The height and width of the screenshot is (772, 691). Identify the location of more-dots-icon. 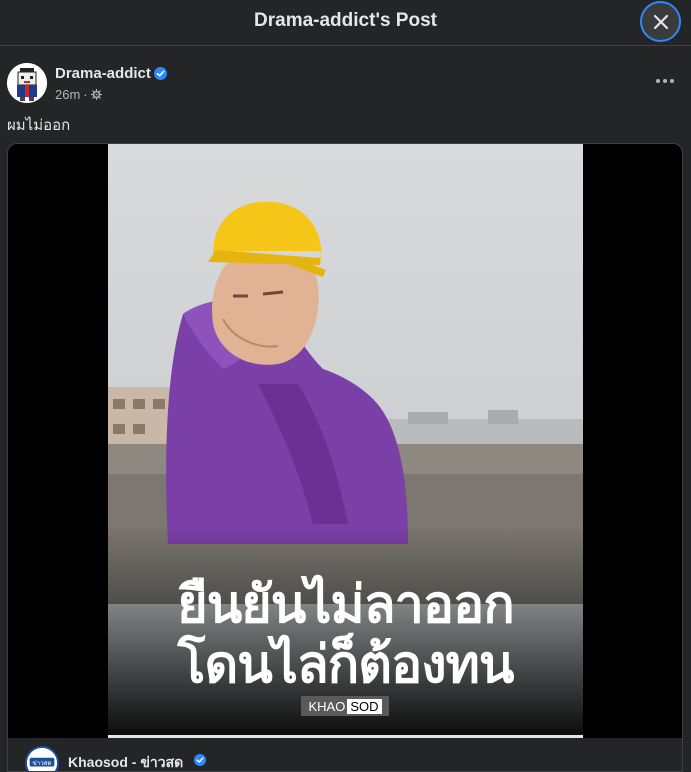
(658, 81).